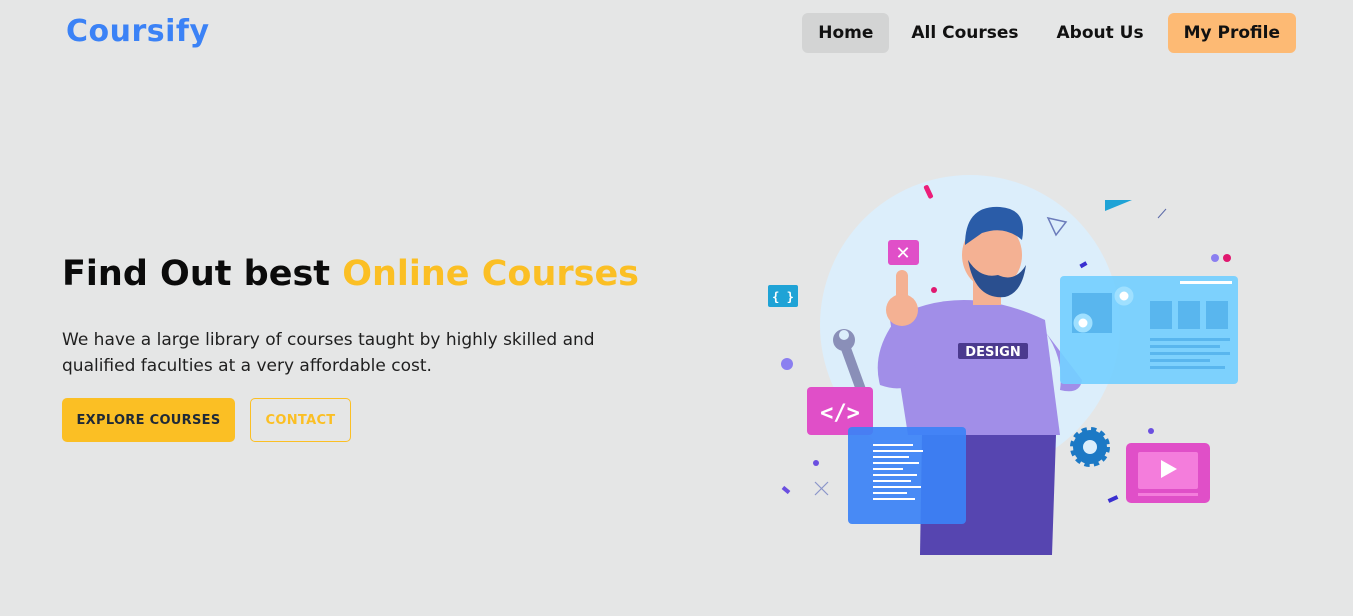 The image size is (1353, 616). What do you see at coordinates (846, 33) in the screenshot?
I see `nav-home: Home` at bounding box center [846, 33].